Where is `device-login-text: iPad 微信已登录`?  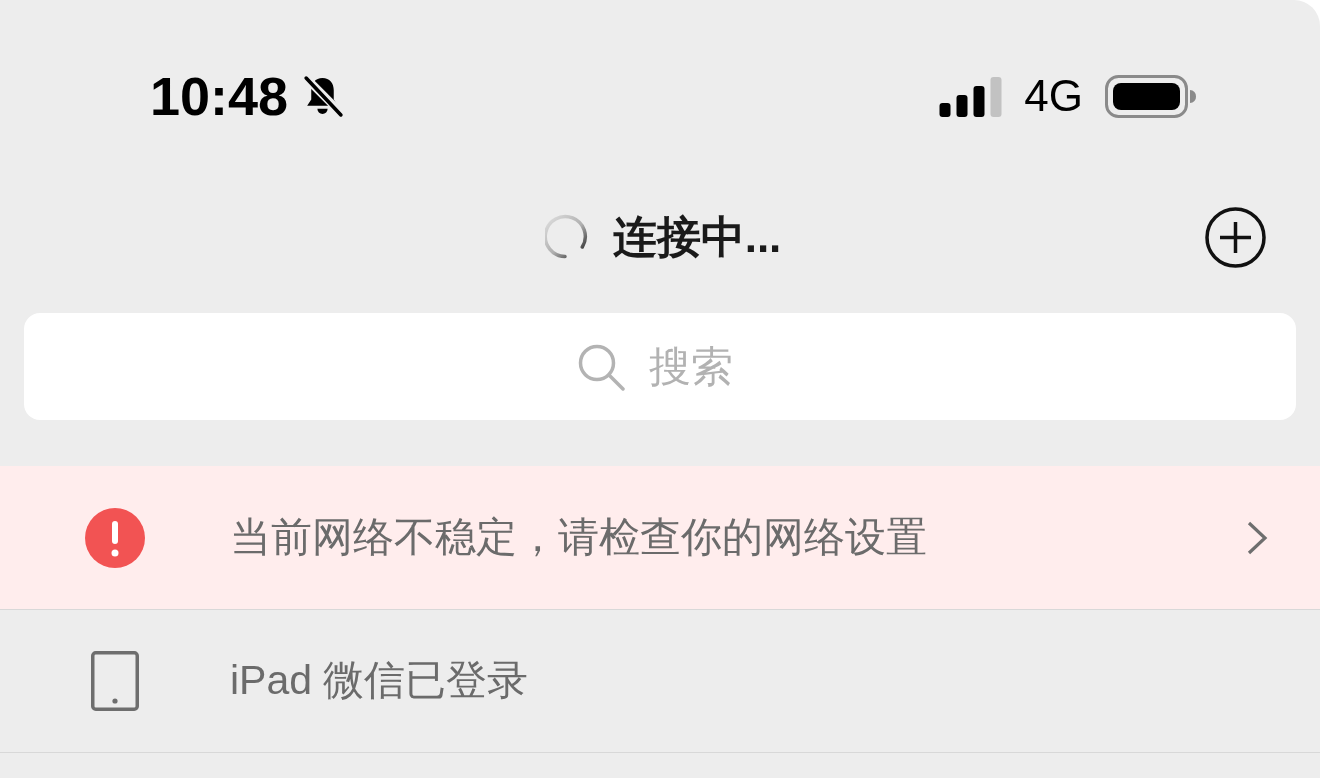
device-login-text: iPad 微信已登录 is located at coordinates (380, 681).